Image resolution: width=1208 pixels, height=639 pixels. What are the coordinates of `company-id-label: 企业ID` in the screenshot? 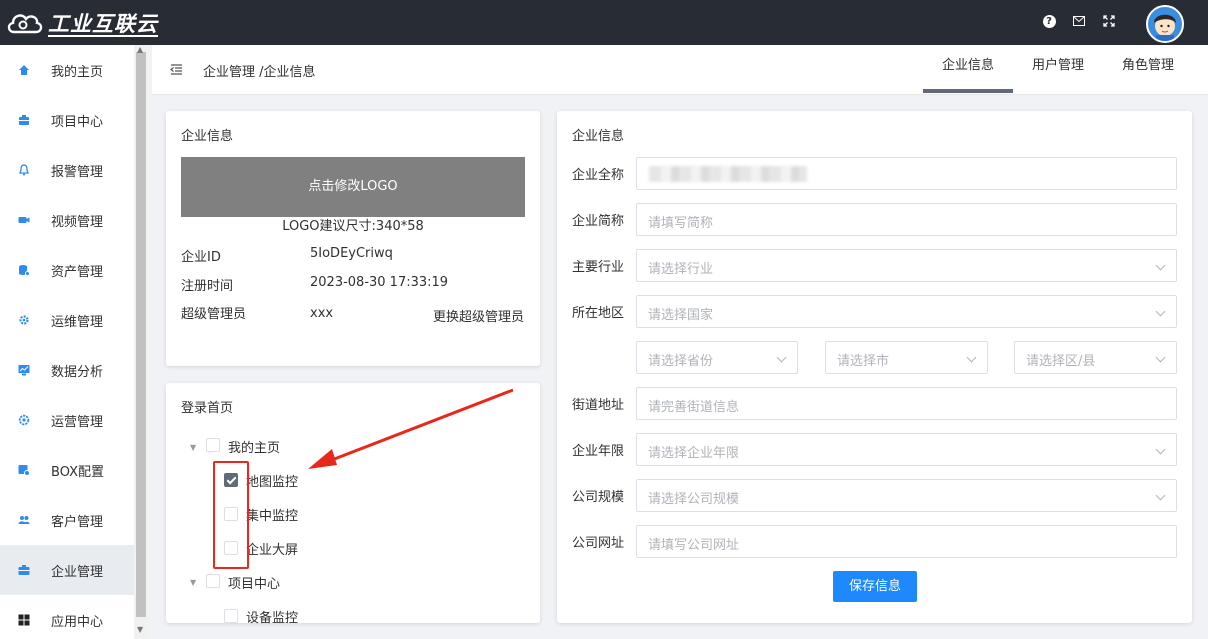 It's located at (201, 257).